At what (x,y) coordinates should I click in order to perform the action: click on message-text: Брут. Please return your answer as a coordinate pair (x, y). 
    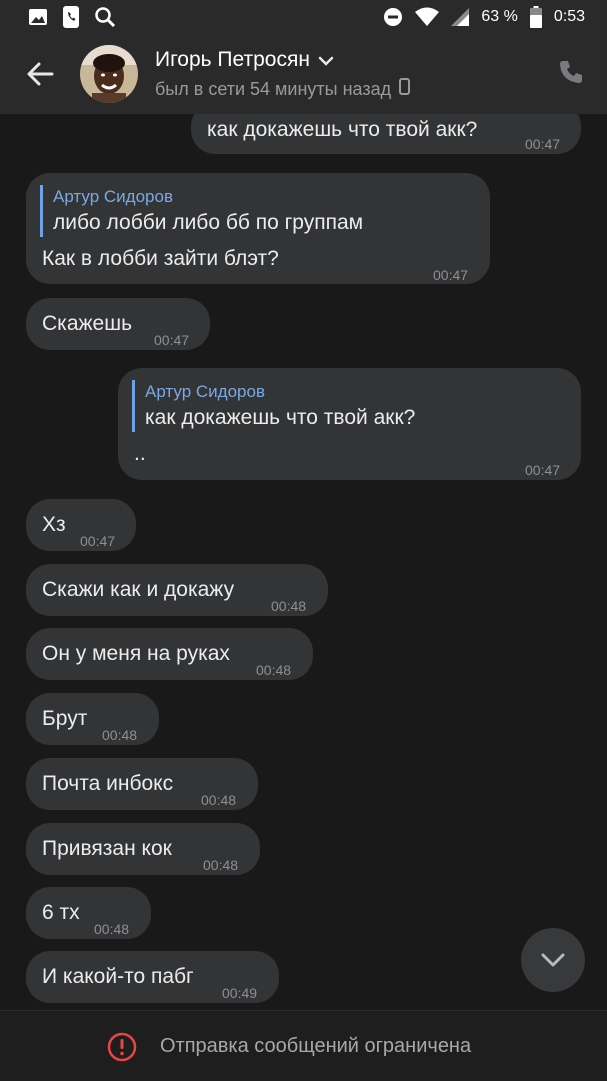
    Looking at the image, I should click on (65, 718).